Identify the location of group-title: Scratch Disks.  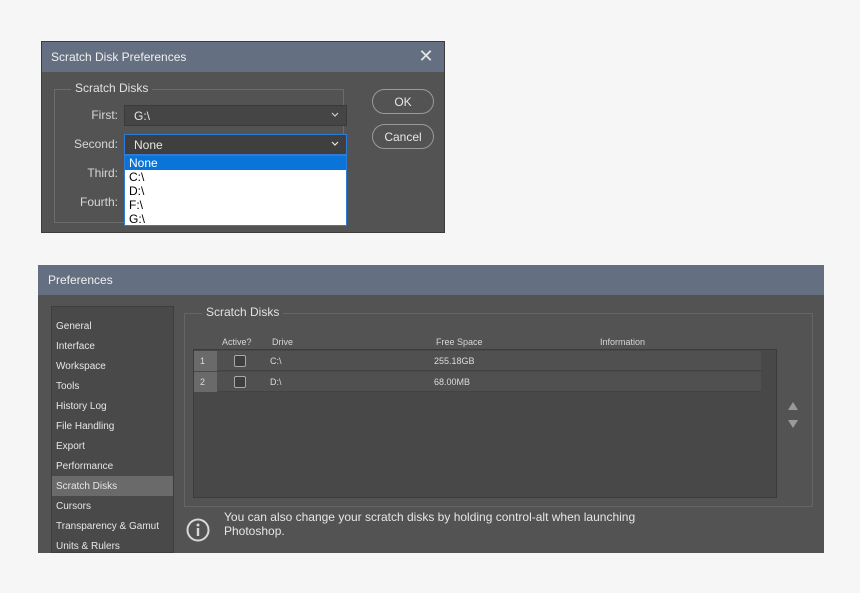
(112, 88).